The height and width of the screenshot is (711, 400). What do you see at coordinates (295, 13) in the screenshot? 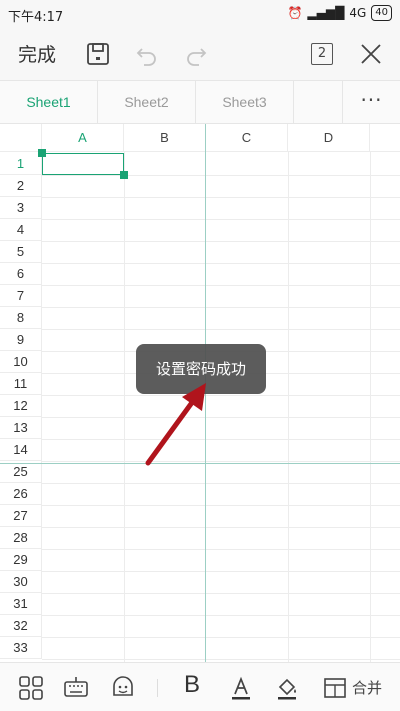
I see `alarm-icon: ⏰` at bounding box center [295, 13].